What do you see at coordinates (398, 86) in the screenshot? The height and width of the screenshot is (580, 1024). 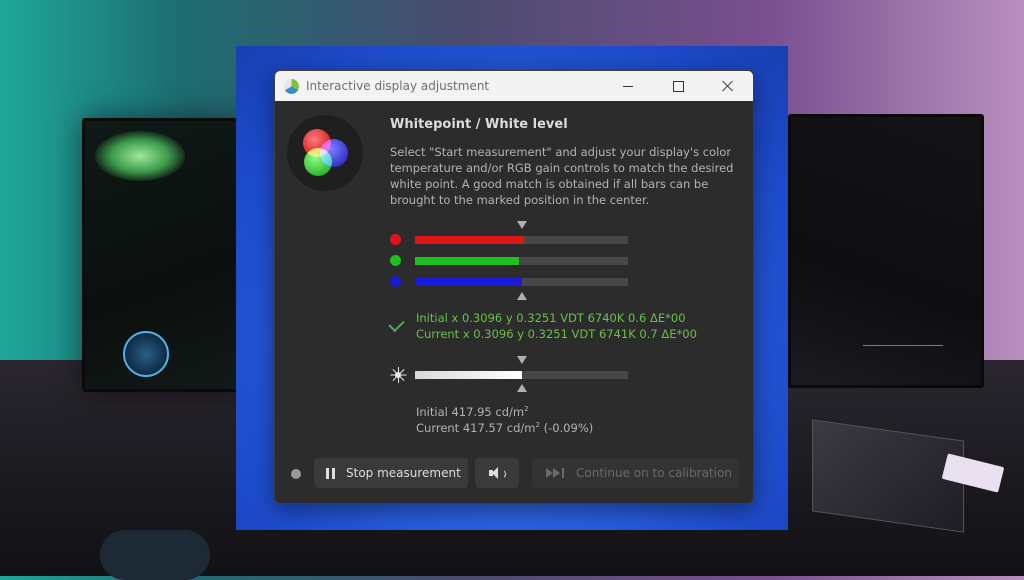 I see `window-title: Interactive display adjustment` at bounding box center [398, 86].